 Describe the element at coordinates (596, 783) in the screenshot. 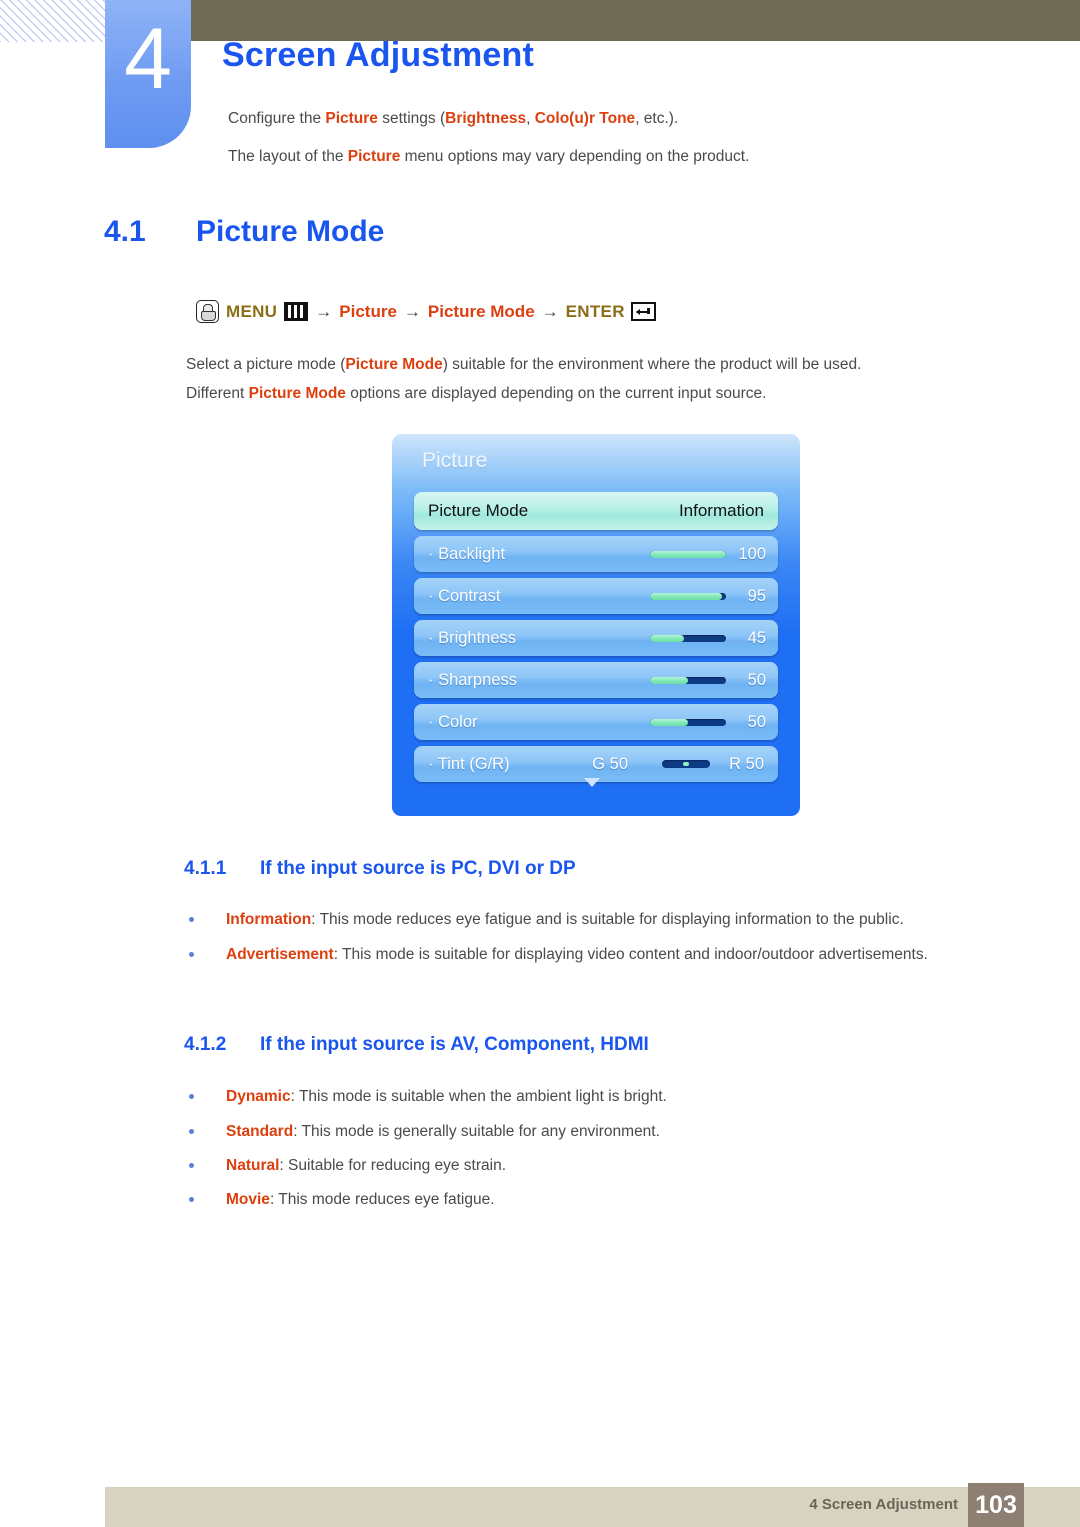

I see `chevron-down-icon` at that location.